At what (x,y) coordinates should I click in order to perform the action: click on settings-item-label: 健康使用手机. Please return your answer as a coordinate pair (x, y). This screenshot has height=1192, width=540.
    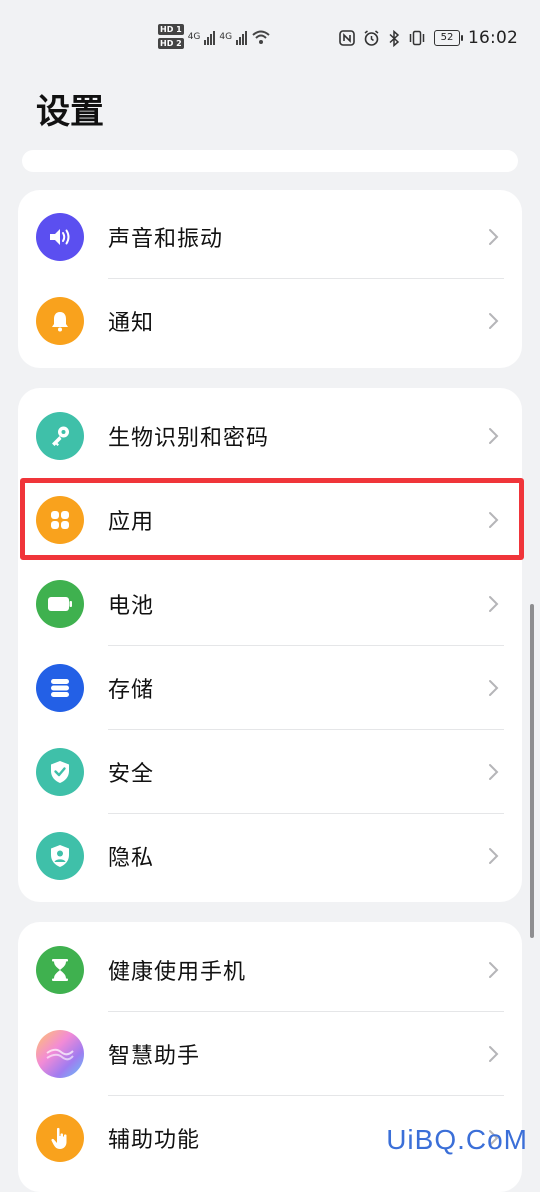
    Looking at the image, I should click on (177, 972).